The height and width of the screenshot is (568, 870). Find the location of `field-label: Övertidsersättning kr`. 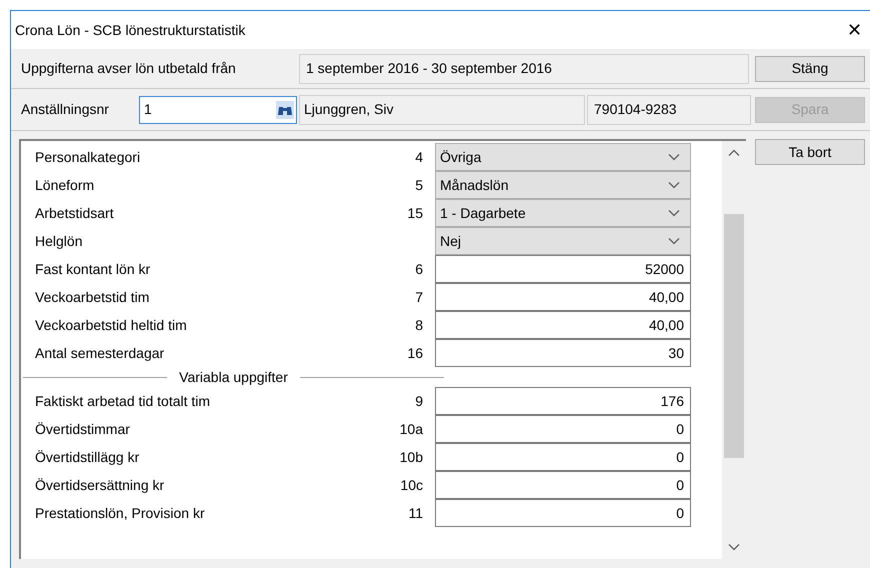

field-label: Övertidsersättning kr is located at coordinates (100, 485).